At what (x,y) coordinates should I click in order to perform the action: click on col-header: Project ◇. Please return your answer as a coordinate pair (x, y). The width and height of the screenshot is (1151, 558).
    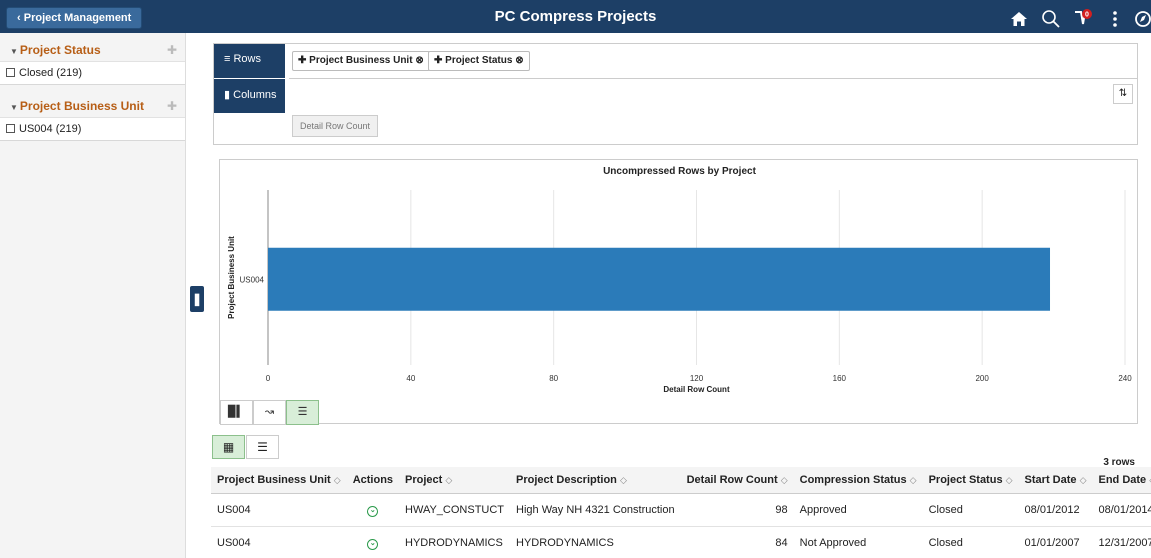
    Looking at the image, I should click on (455, 480).